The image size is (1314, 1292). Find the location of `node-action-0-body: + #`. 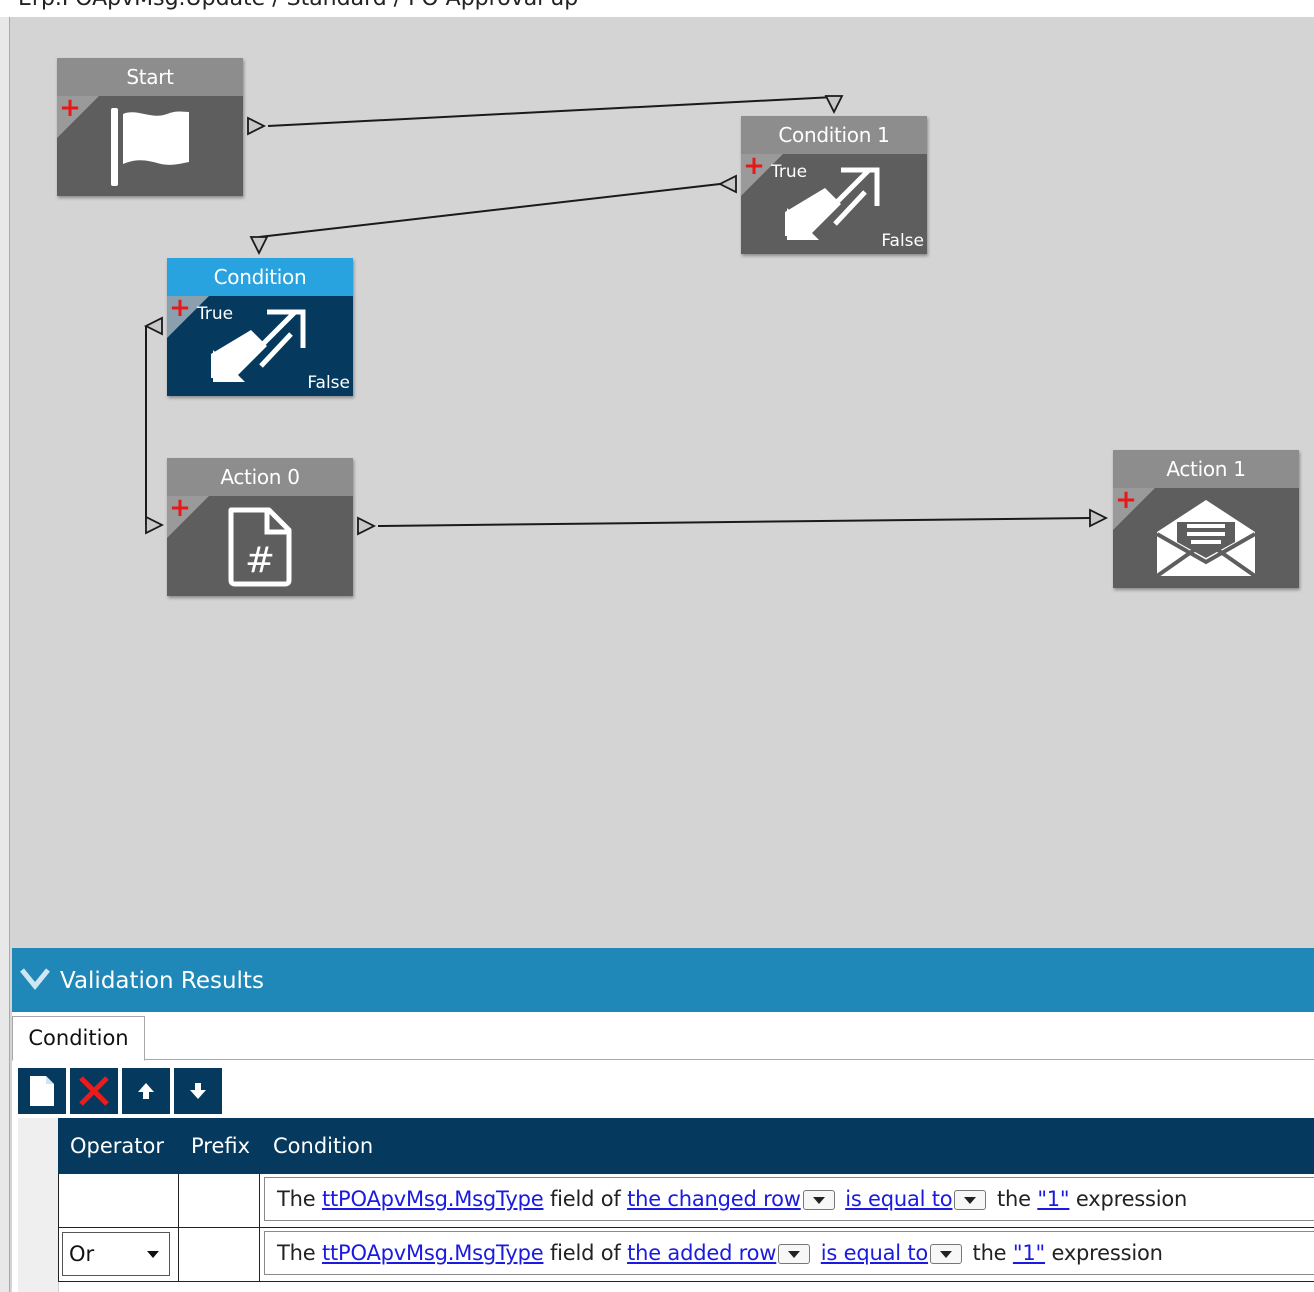

node-action-0-body: + # is located at coordinates (260, 546).